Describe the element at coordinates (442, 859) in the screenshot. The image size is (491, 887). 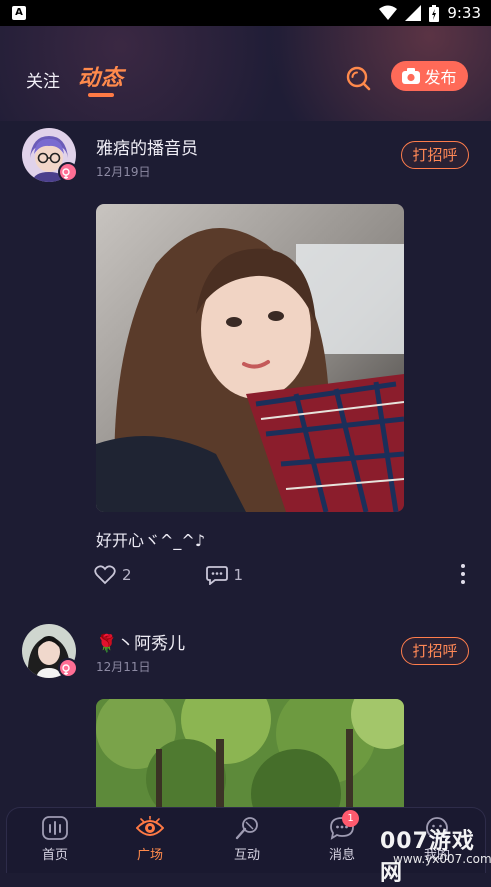
I see `watermark-url: www.yx007.com` at that location.